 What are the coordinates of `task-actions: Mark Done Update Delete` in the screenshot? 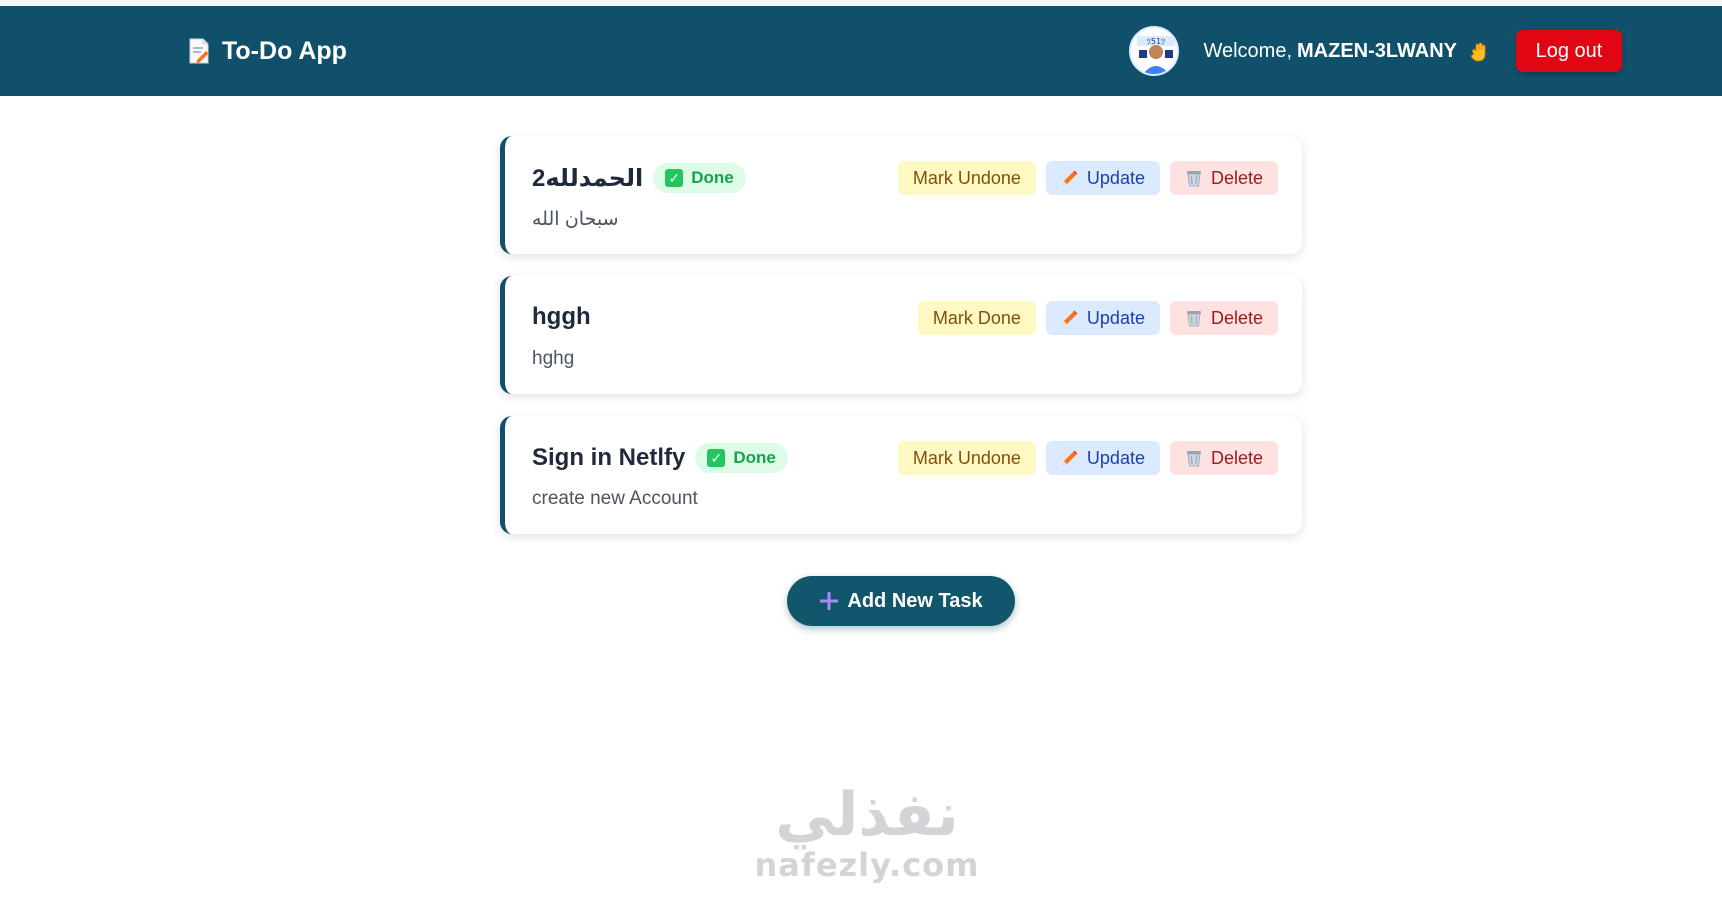 It's located at (1097, 318).